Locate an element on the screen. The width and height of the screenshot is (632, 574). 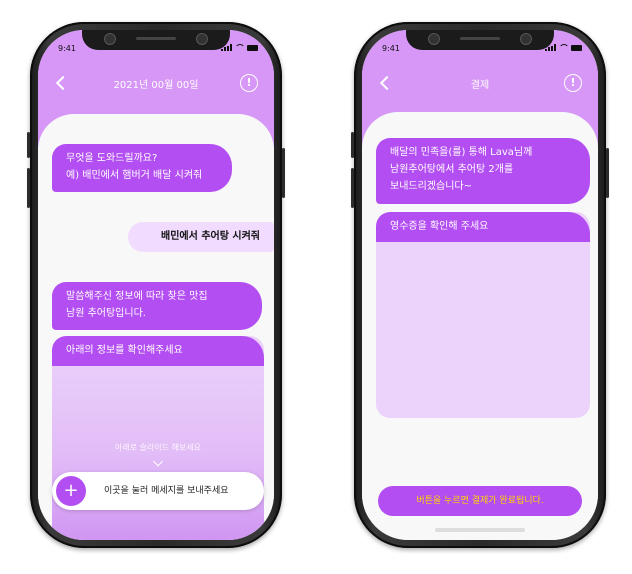
bot-message: 말씀해주신 정보에 따라 찾은 맛집 남원 추어탕입니다. is located at coordinates (157, 306).